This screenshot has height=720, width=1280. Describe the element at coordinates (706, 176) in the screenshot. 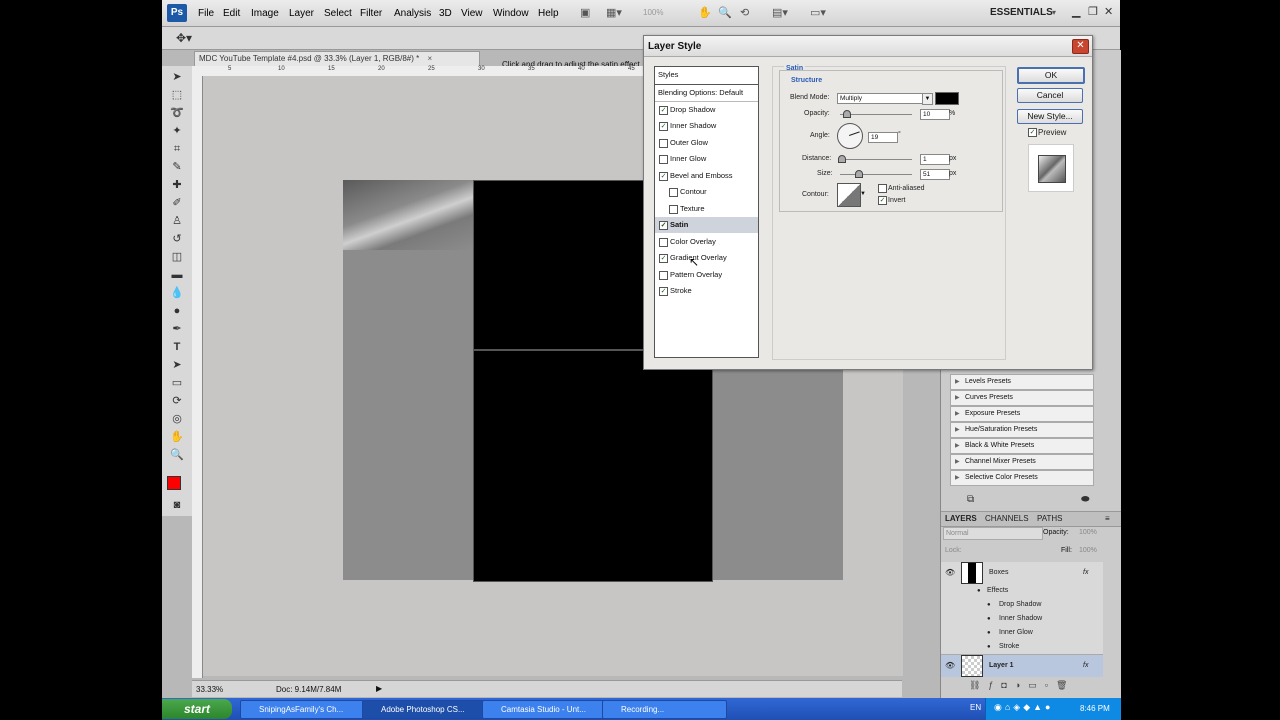

I see `effect-item: ✓ Bevel and Emboss` at that location.